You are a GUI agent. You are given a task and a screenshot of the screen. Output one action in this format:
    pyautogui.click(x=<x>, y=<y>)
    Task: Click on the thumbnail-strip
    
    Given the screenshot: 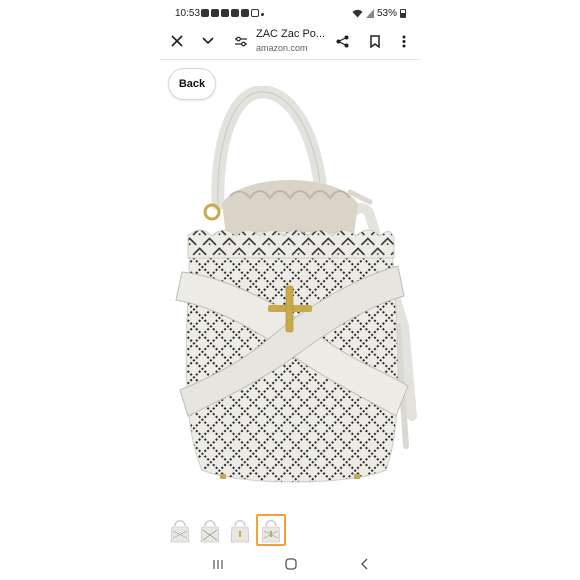 What is the action you would take?
    pyautogui.click(x=290, y=530)
    